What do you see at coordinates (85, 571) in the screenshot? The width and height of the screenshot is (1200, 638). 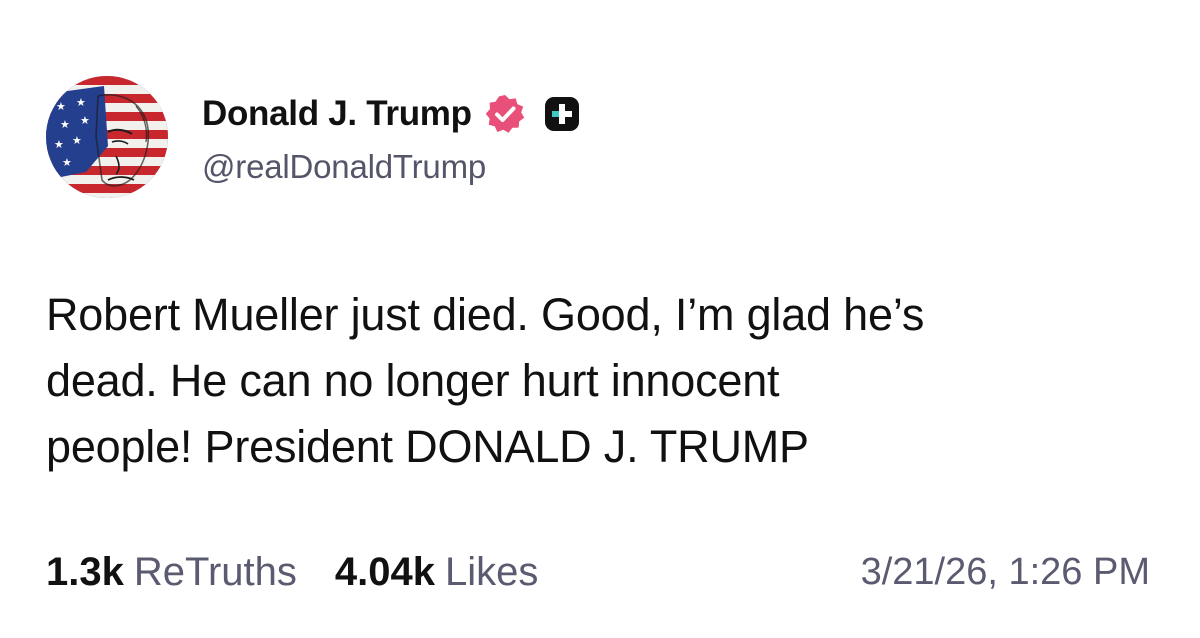 I see `retruths-count: 1.3k` at bounding box center [85, 571].